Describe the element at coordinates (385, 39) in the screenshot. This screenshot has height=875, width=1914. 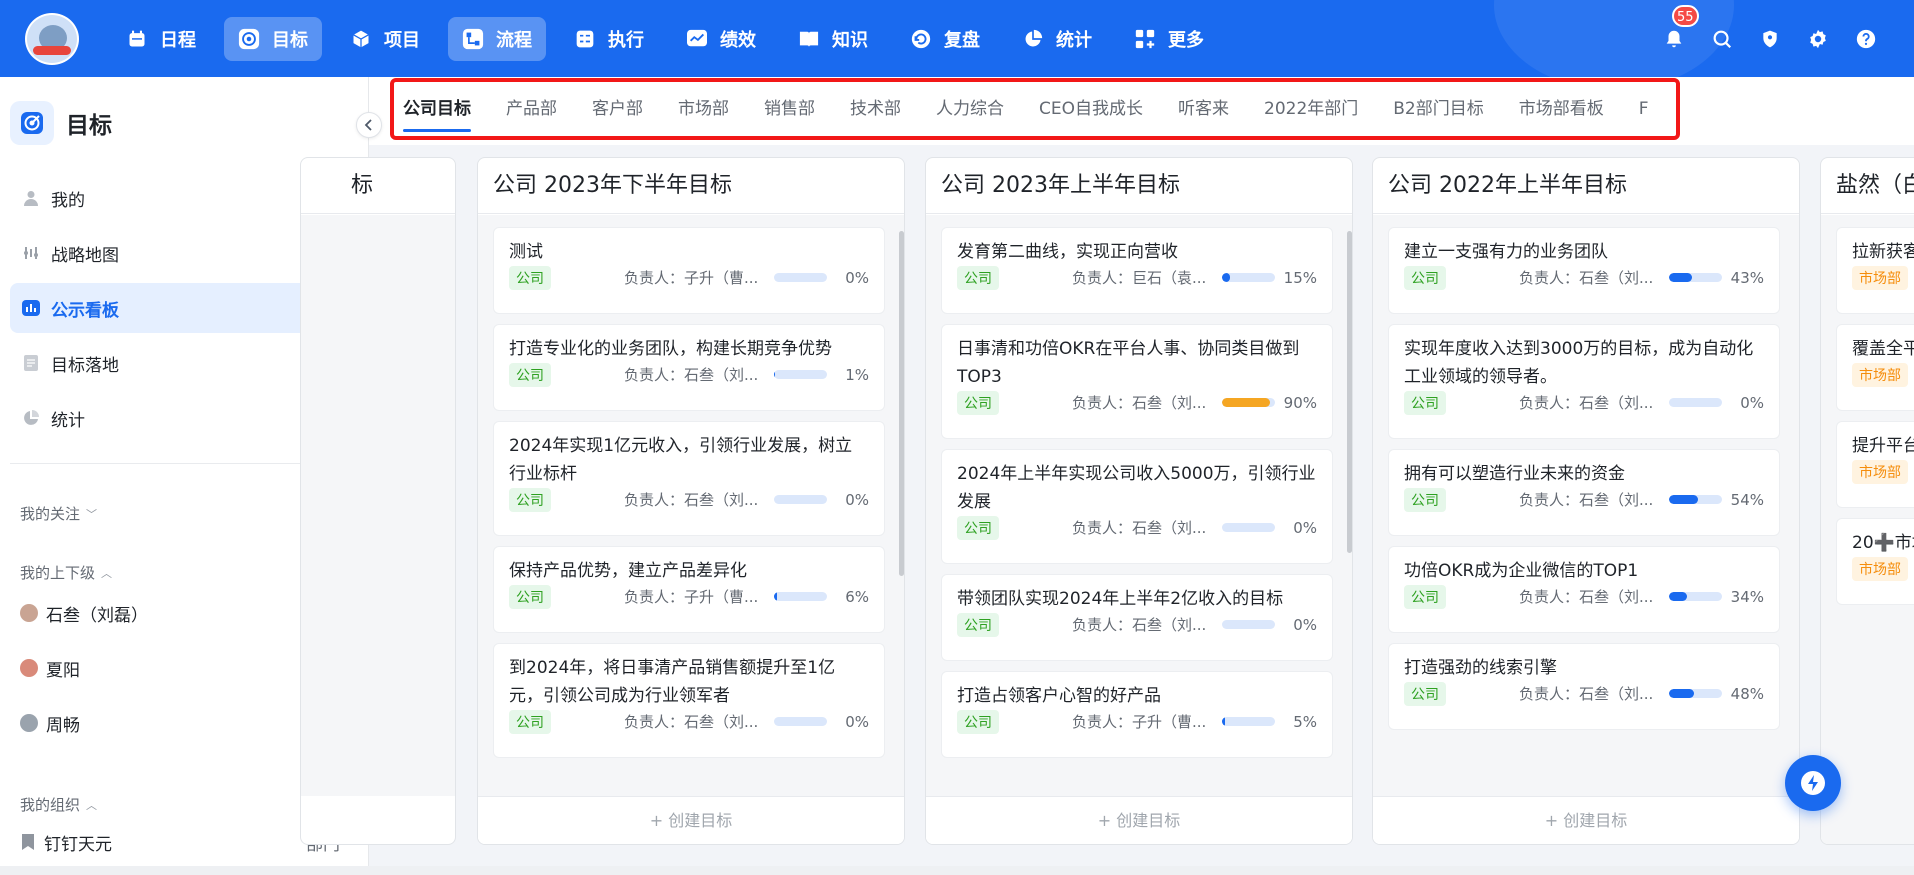
I see `nav-item-2: 项目` at that location.